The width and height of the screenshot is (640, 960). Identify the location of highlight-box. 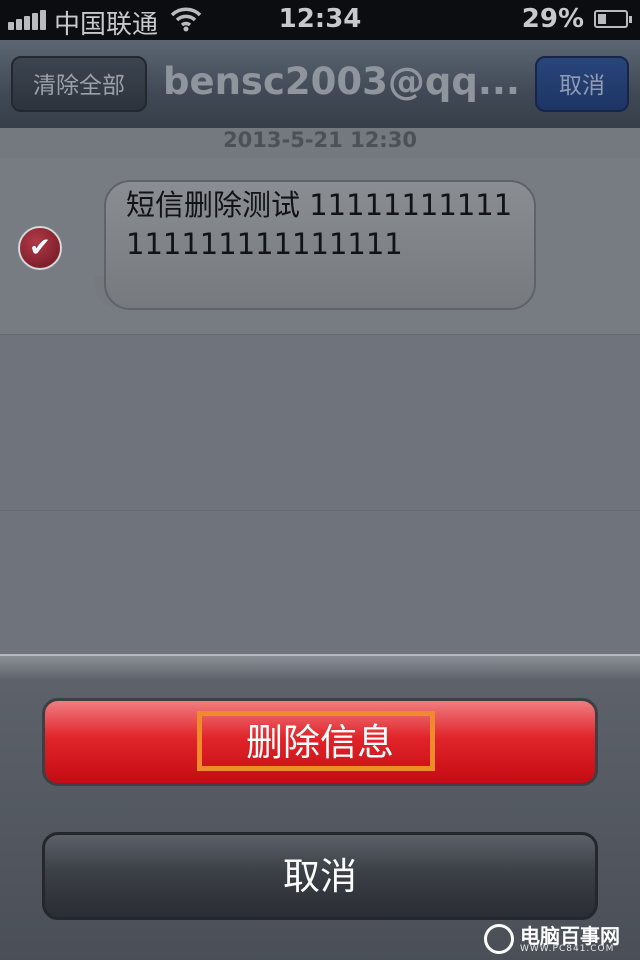
(316, 741).